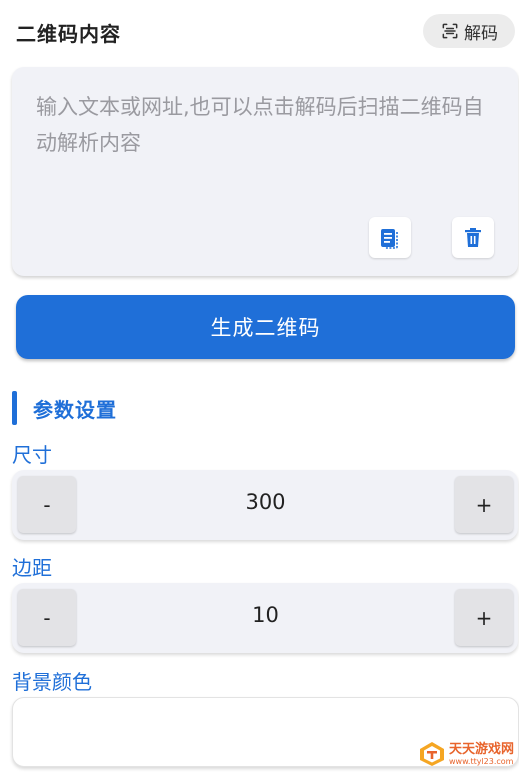 The width and height of the screenshot is (519, 775). I want to click on paste-icon, so click(389, 238).